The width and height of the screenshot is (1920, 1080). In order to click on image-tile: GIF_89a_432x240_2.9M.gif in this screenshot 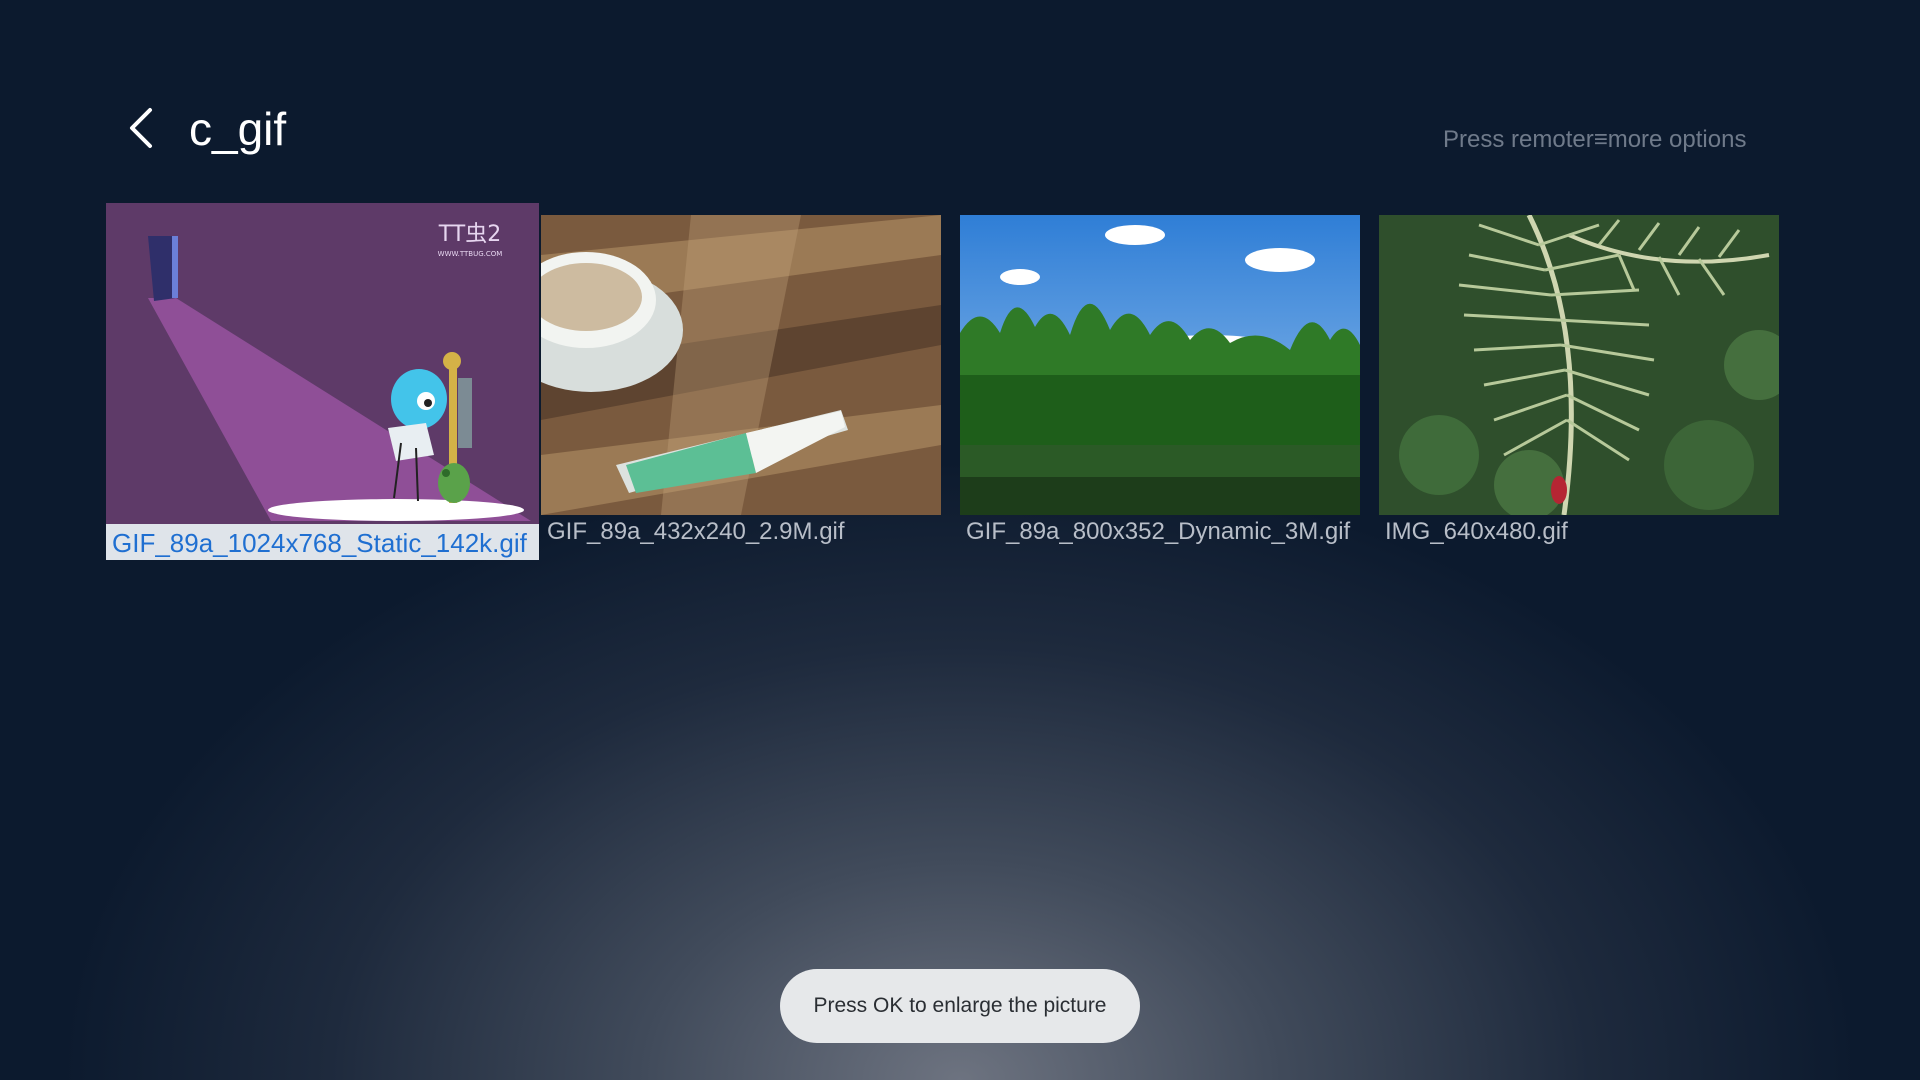, I will do `click(741, 382)`.